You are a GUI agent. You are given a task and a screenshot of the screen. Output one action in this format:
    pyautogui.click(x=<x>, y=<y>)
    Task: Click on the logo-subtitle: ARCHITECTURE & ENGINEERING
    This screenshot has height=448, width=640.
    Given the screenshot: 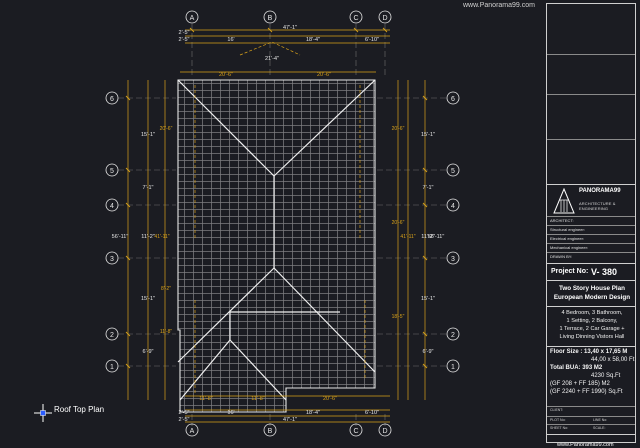 What is the action you would take?
    pyautogui.click(x=597, y=206)
    